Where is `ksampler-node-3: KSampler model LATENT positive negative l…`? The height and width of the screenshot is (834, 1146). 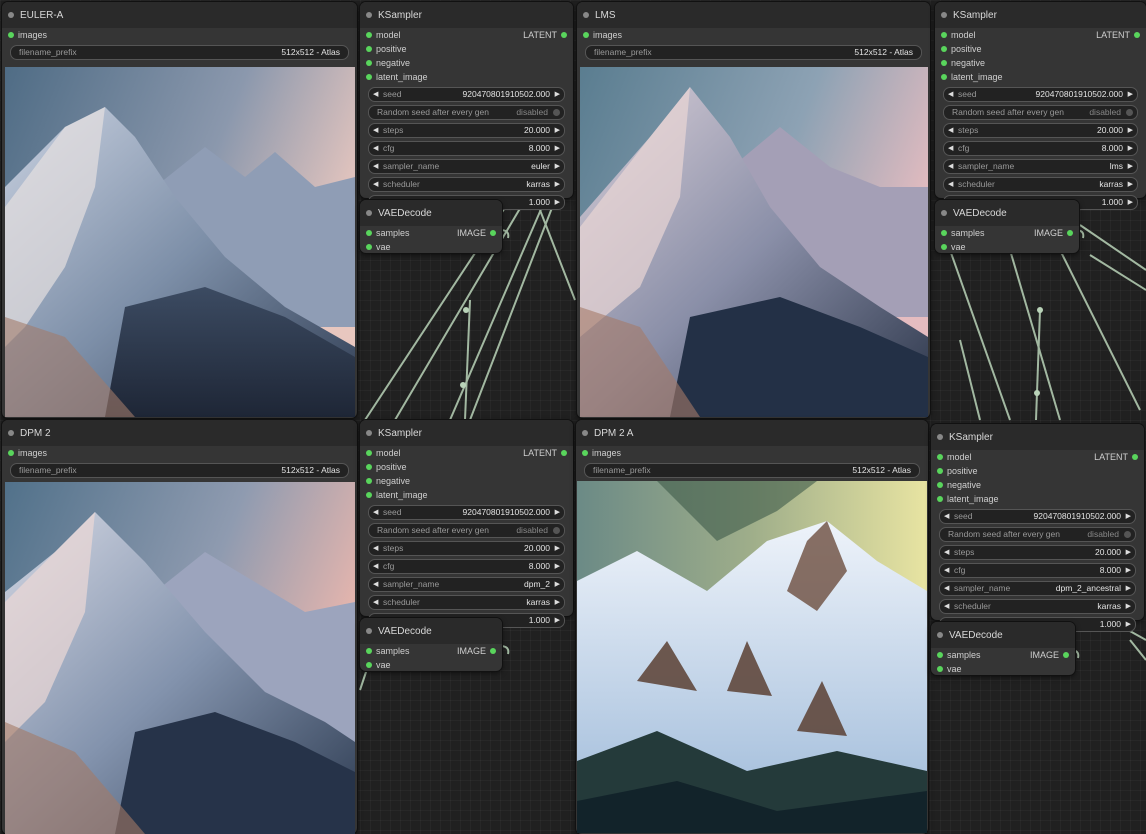
ksampler-node-3: KSampler model LATENT positive negative l… is located at coordinates (1037, 528).